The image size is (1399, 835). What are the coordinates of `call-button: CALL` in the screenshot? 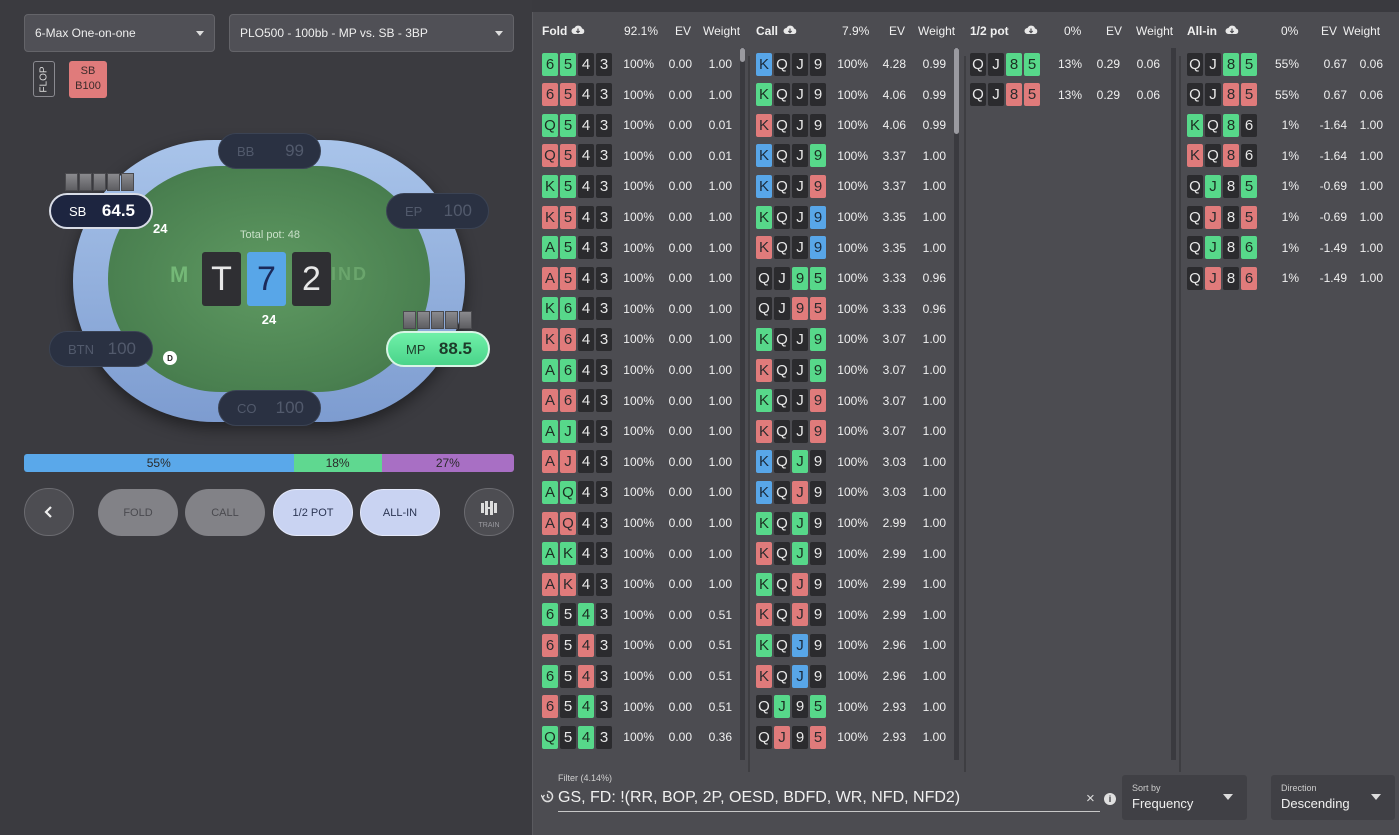 It's located at (225, 512).